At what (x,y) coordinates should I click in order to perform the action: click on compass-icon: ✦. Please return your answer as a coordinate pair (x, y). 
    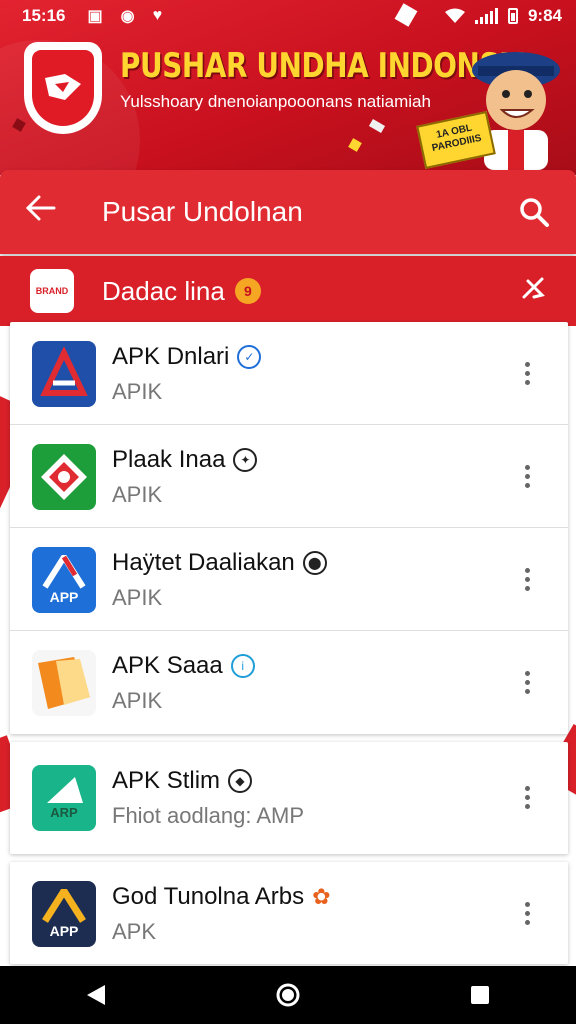
    Looking at the image, I should click on (245, 459).